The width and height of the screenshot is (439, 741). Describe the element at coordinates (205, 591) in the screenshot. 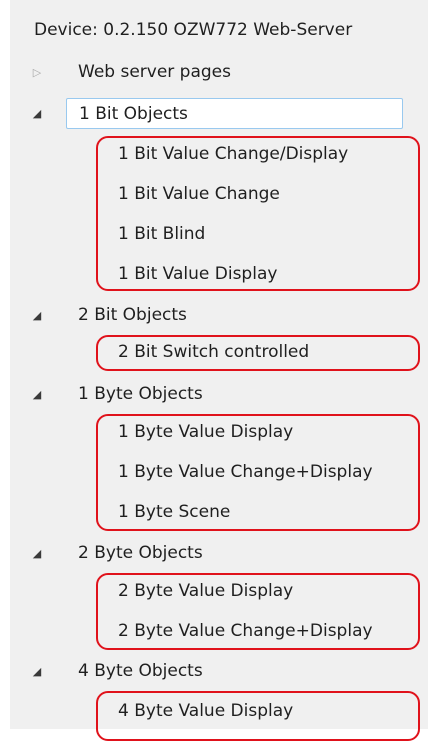

I see `tree-item-2-byte-value-display: 2 Byte Value Display` at that location.